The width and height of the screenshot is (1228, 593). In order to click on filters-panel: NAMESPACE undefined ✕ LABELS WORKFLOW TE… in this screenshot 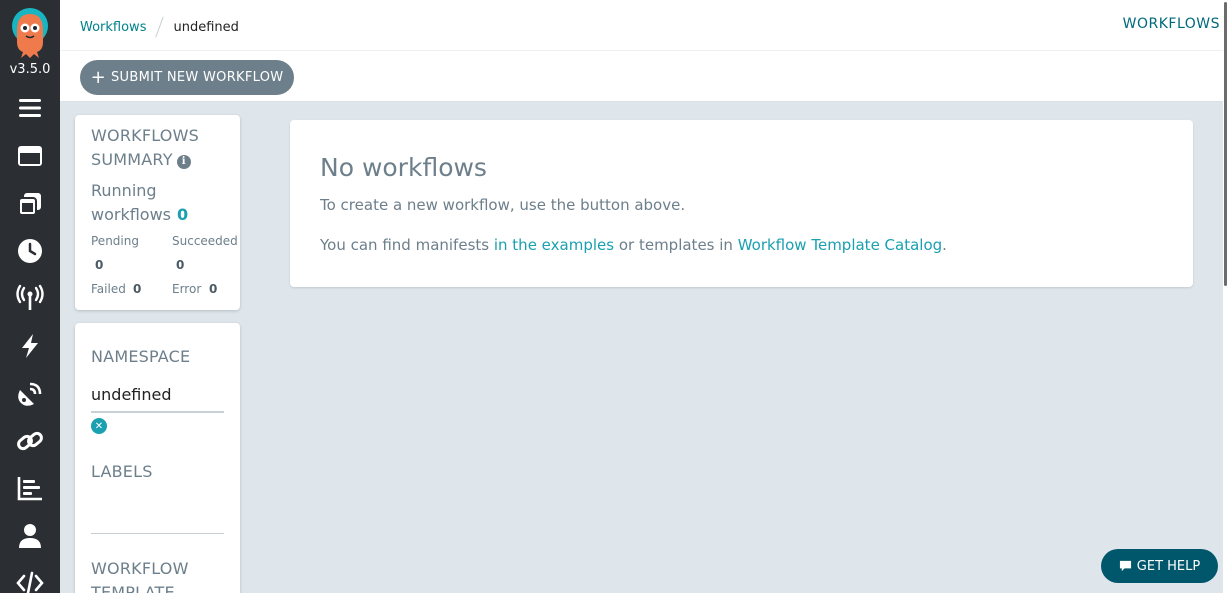, I will do `click(157, 458)`.